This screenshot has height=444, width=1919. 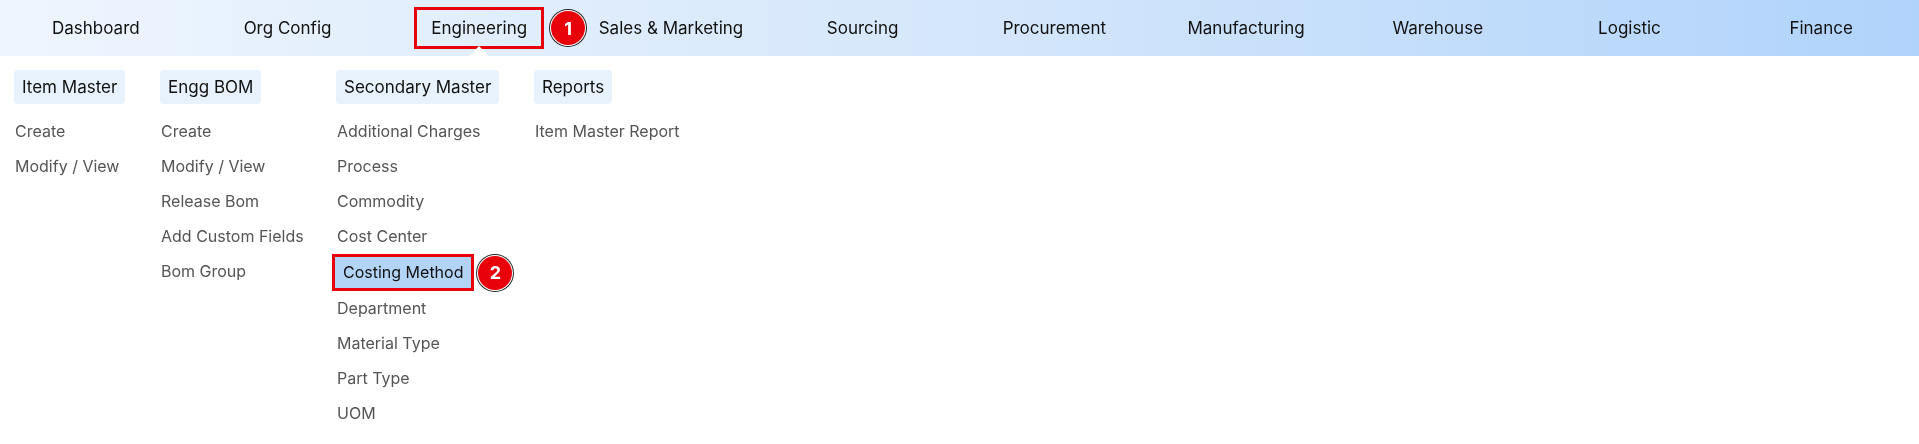 I want to click on menu-item: Part Type, so click(x=373, y=378).